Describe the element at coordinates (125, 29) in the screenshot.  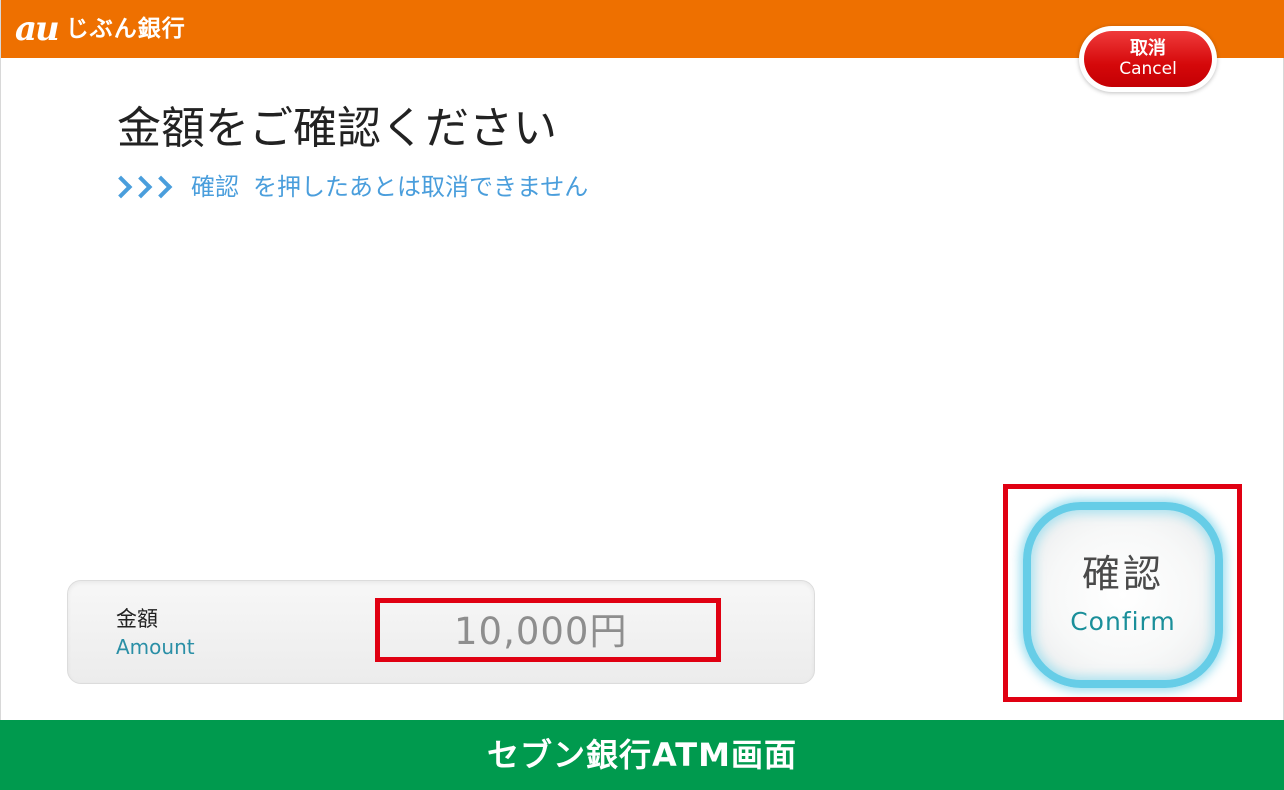
I see `logo-text: じぶん銀行` at that location.